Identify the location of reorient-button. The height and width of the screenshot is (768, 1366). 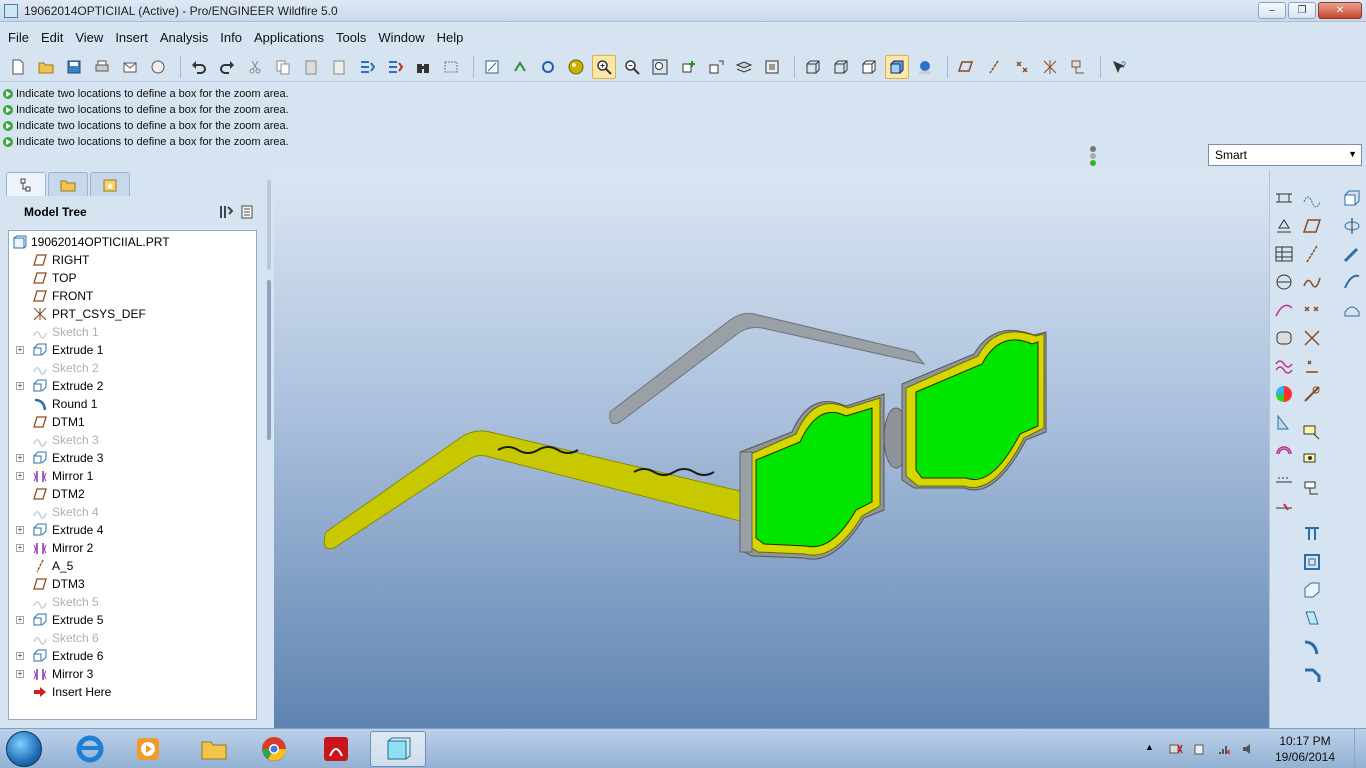
(688, 67).